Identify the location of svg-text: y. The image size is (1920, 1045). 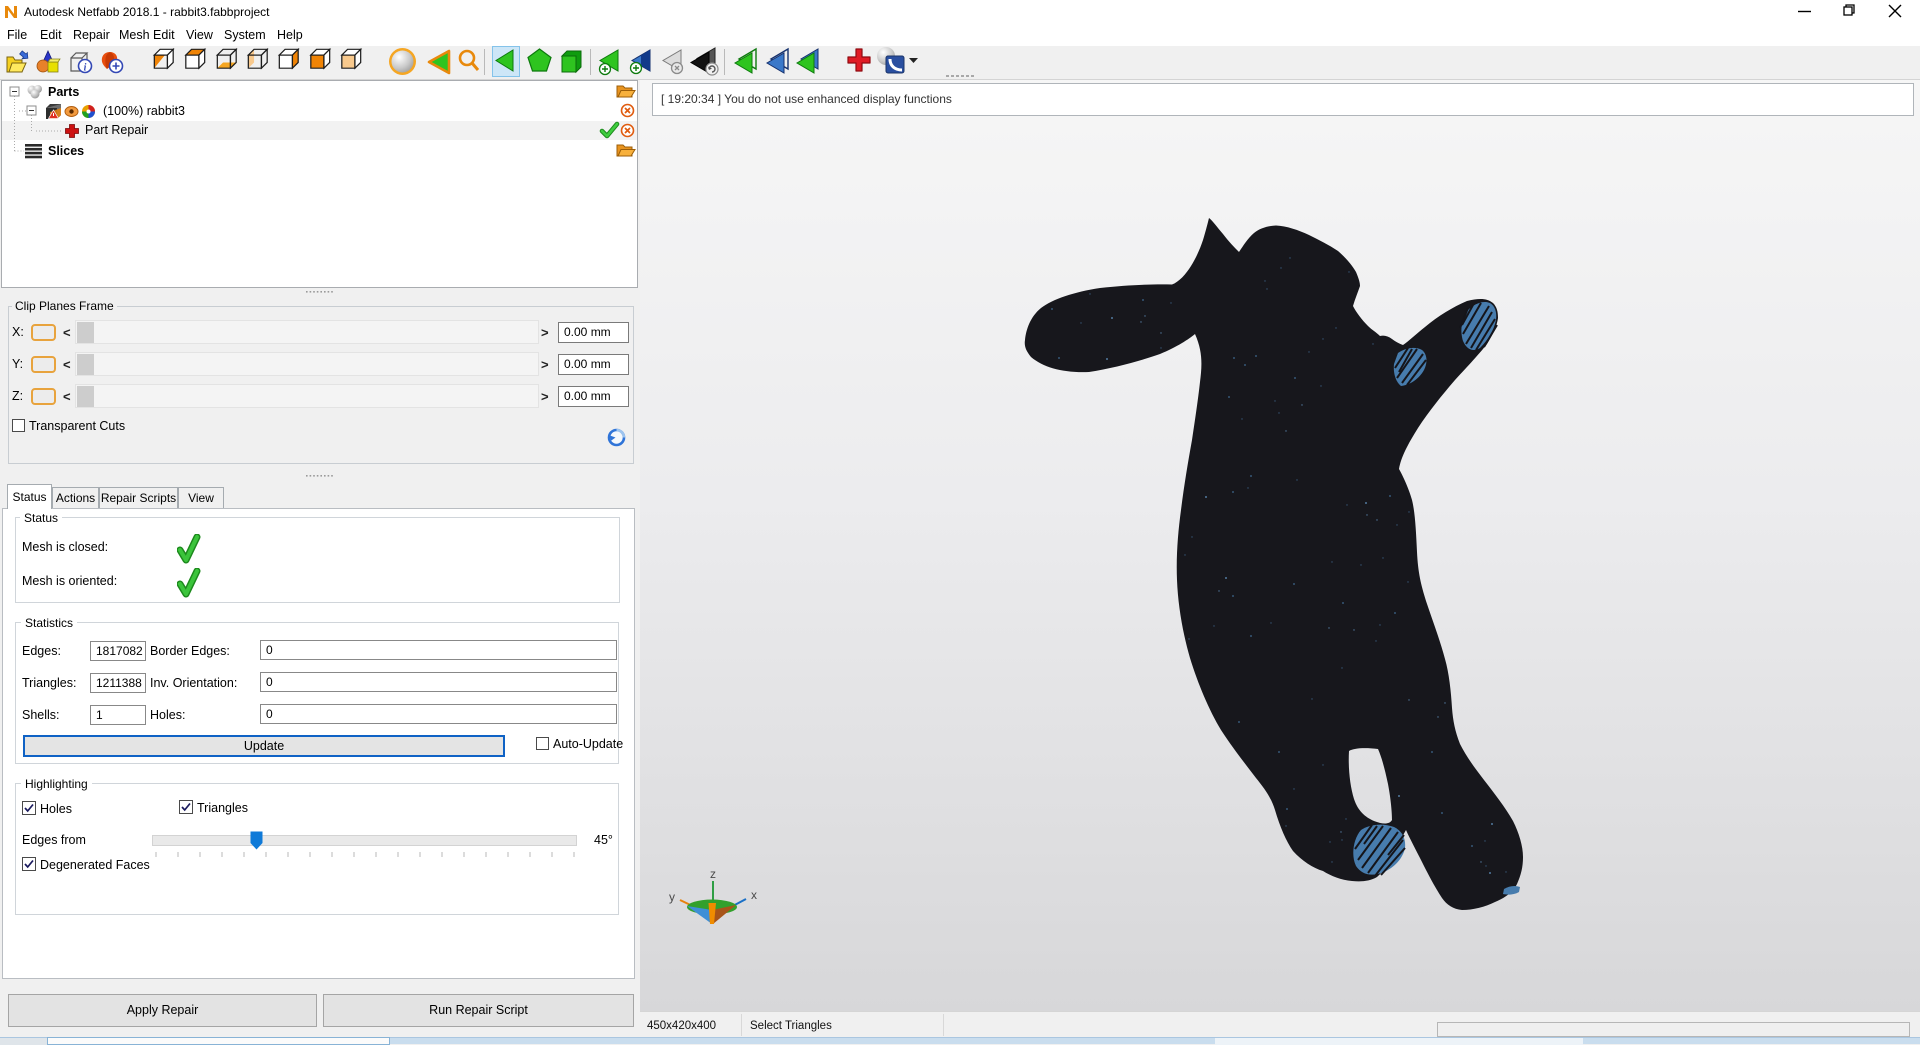
(672, 897).